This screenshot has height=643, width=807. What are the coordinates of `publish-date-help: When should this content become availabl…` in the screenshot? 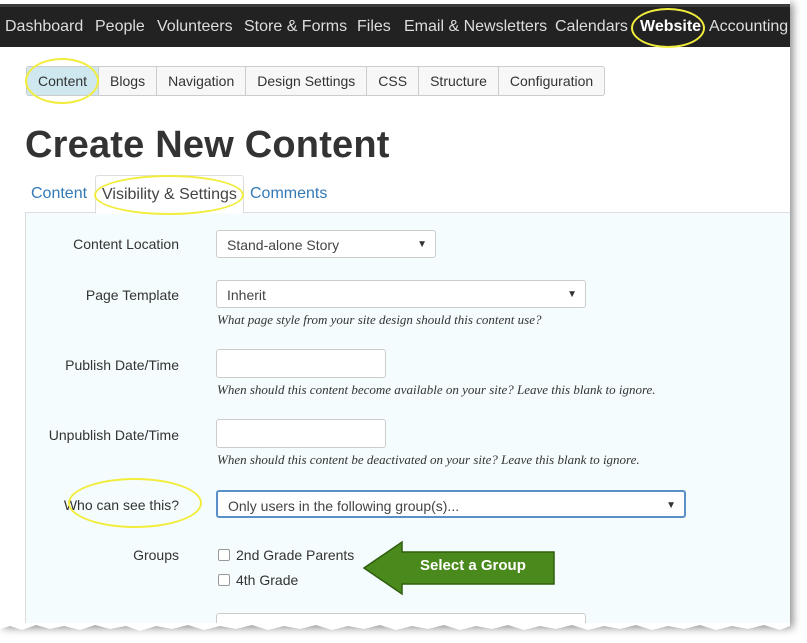 It's located at (436, 389).